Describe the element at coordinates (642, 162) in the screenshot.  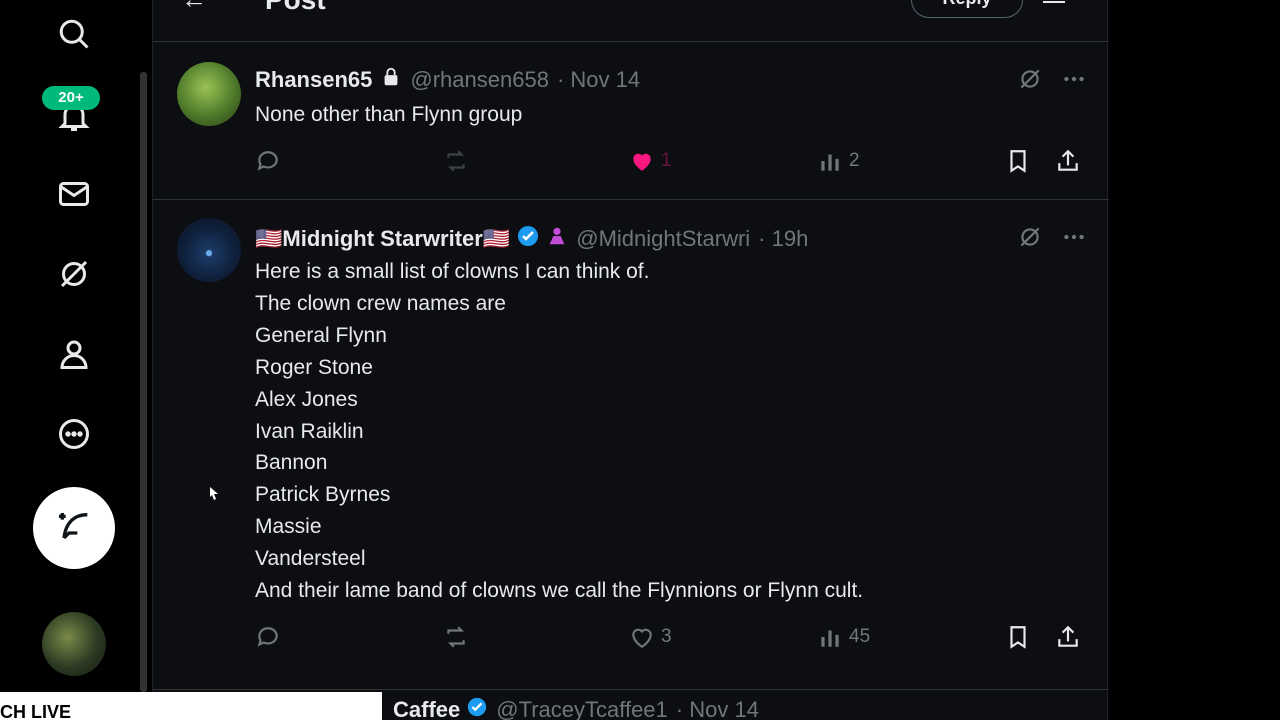
I see `heart-filled-icon` at that location.